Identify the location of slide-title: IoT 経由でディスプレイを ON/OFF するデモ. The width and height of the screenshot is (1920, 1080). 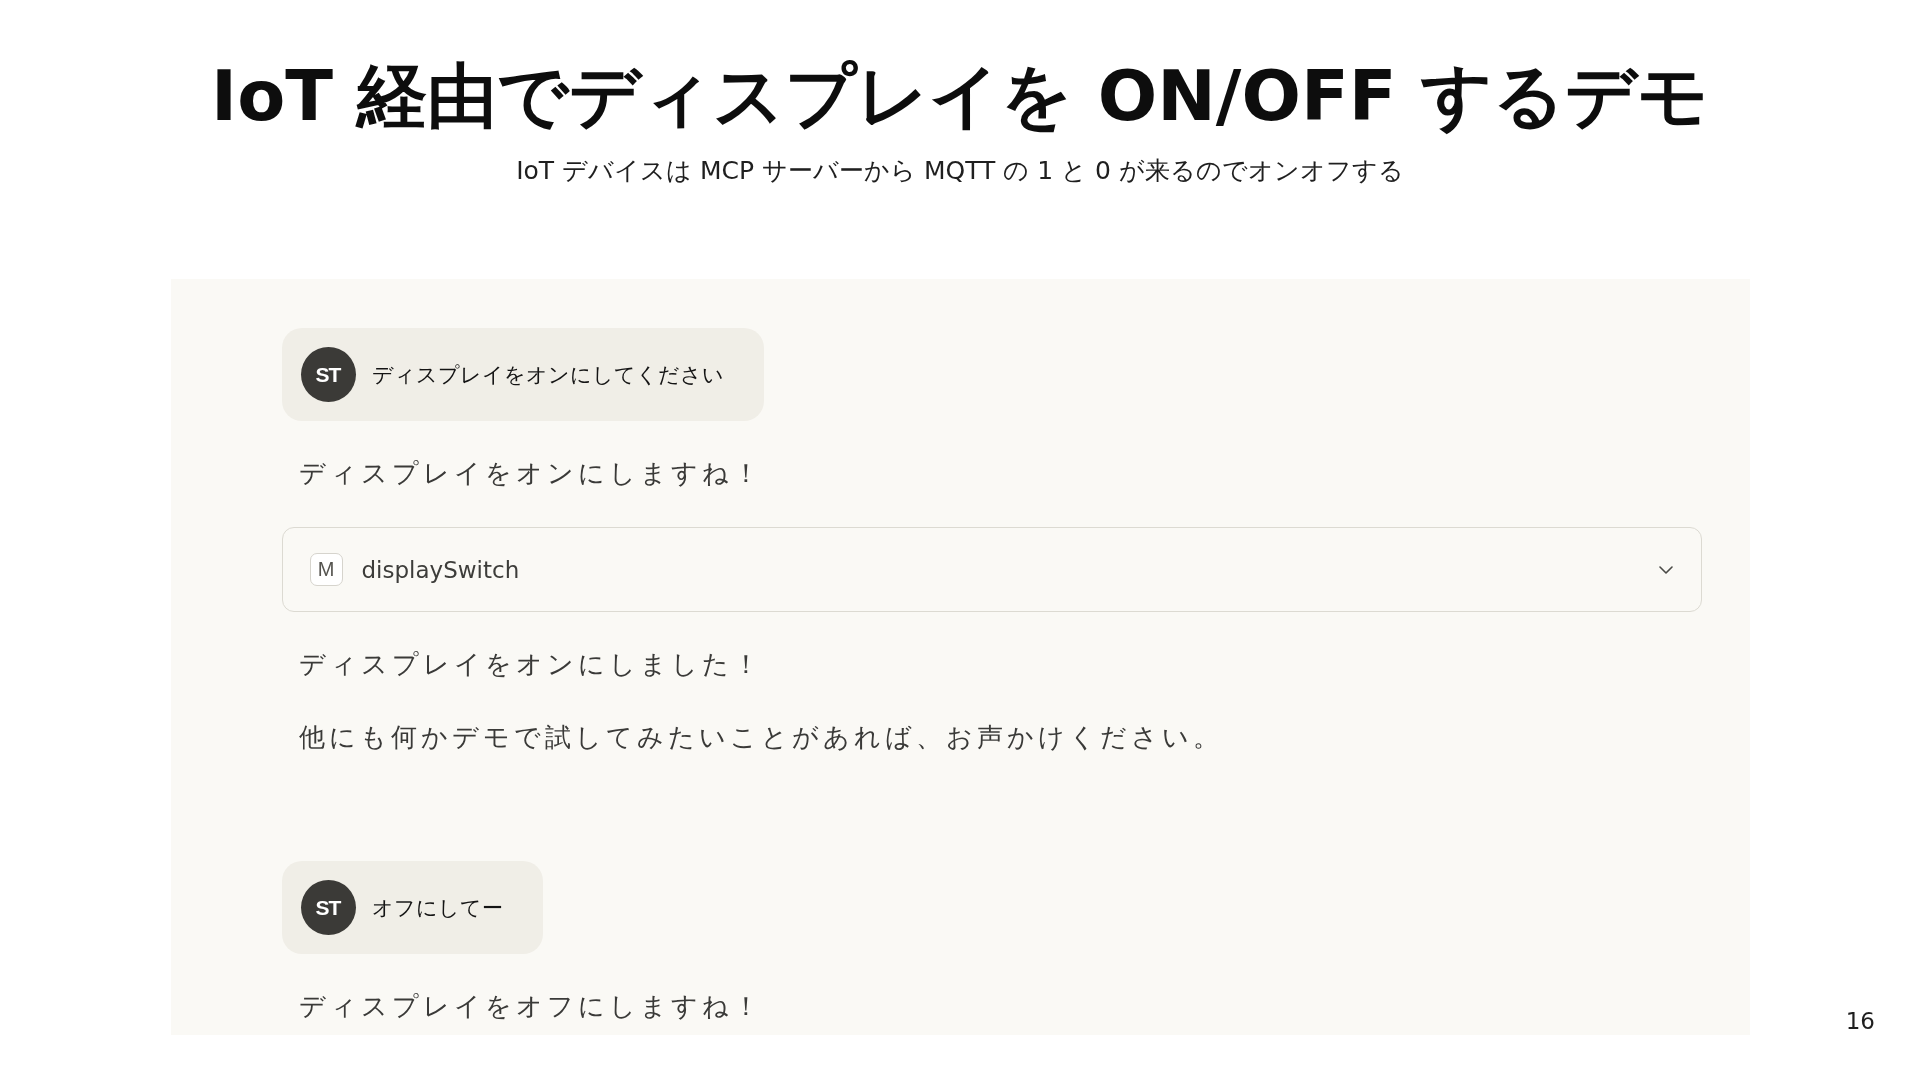
(960, 96).